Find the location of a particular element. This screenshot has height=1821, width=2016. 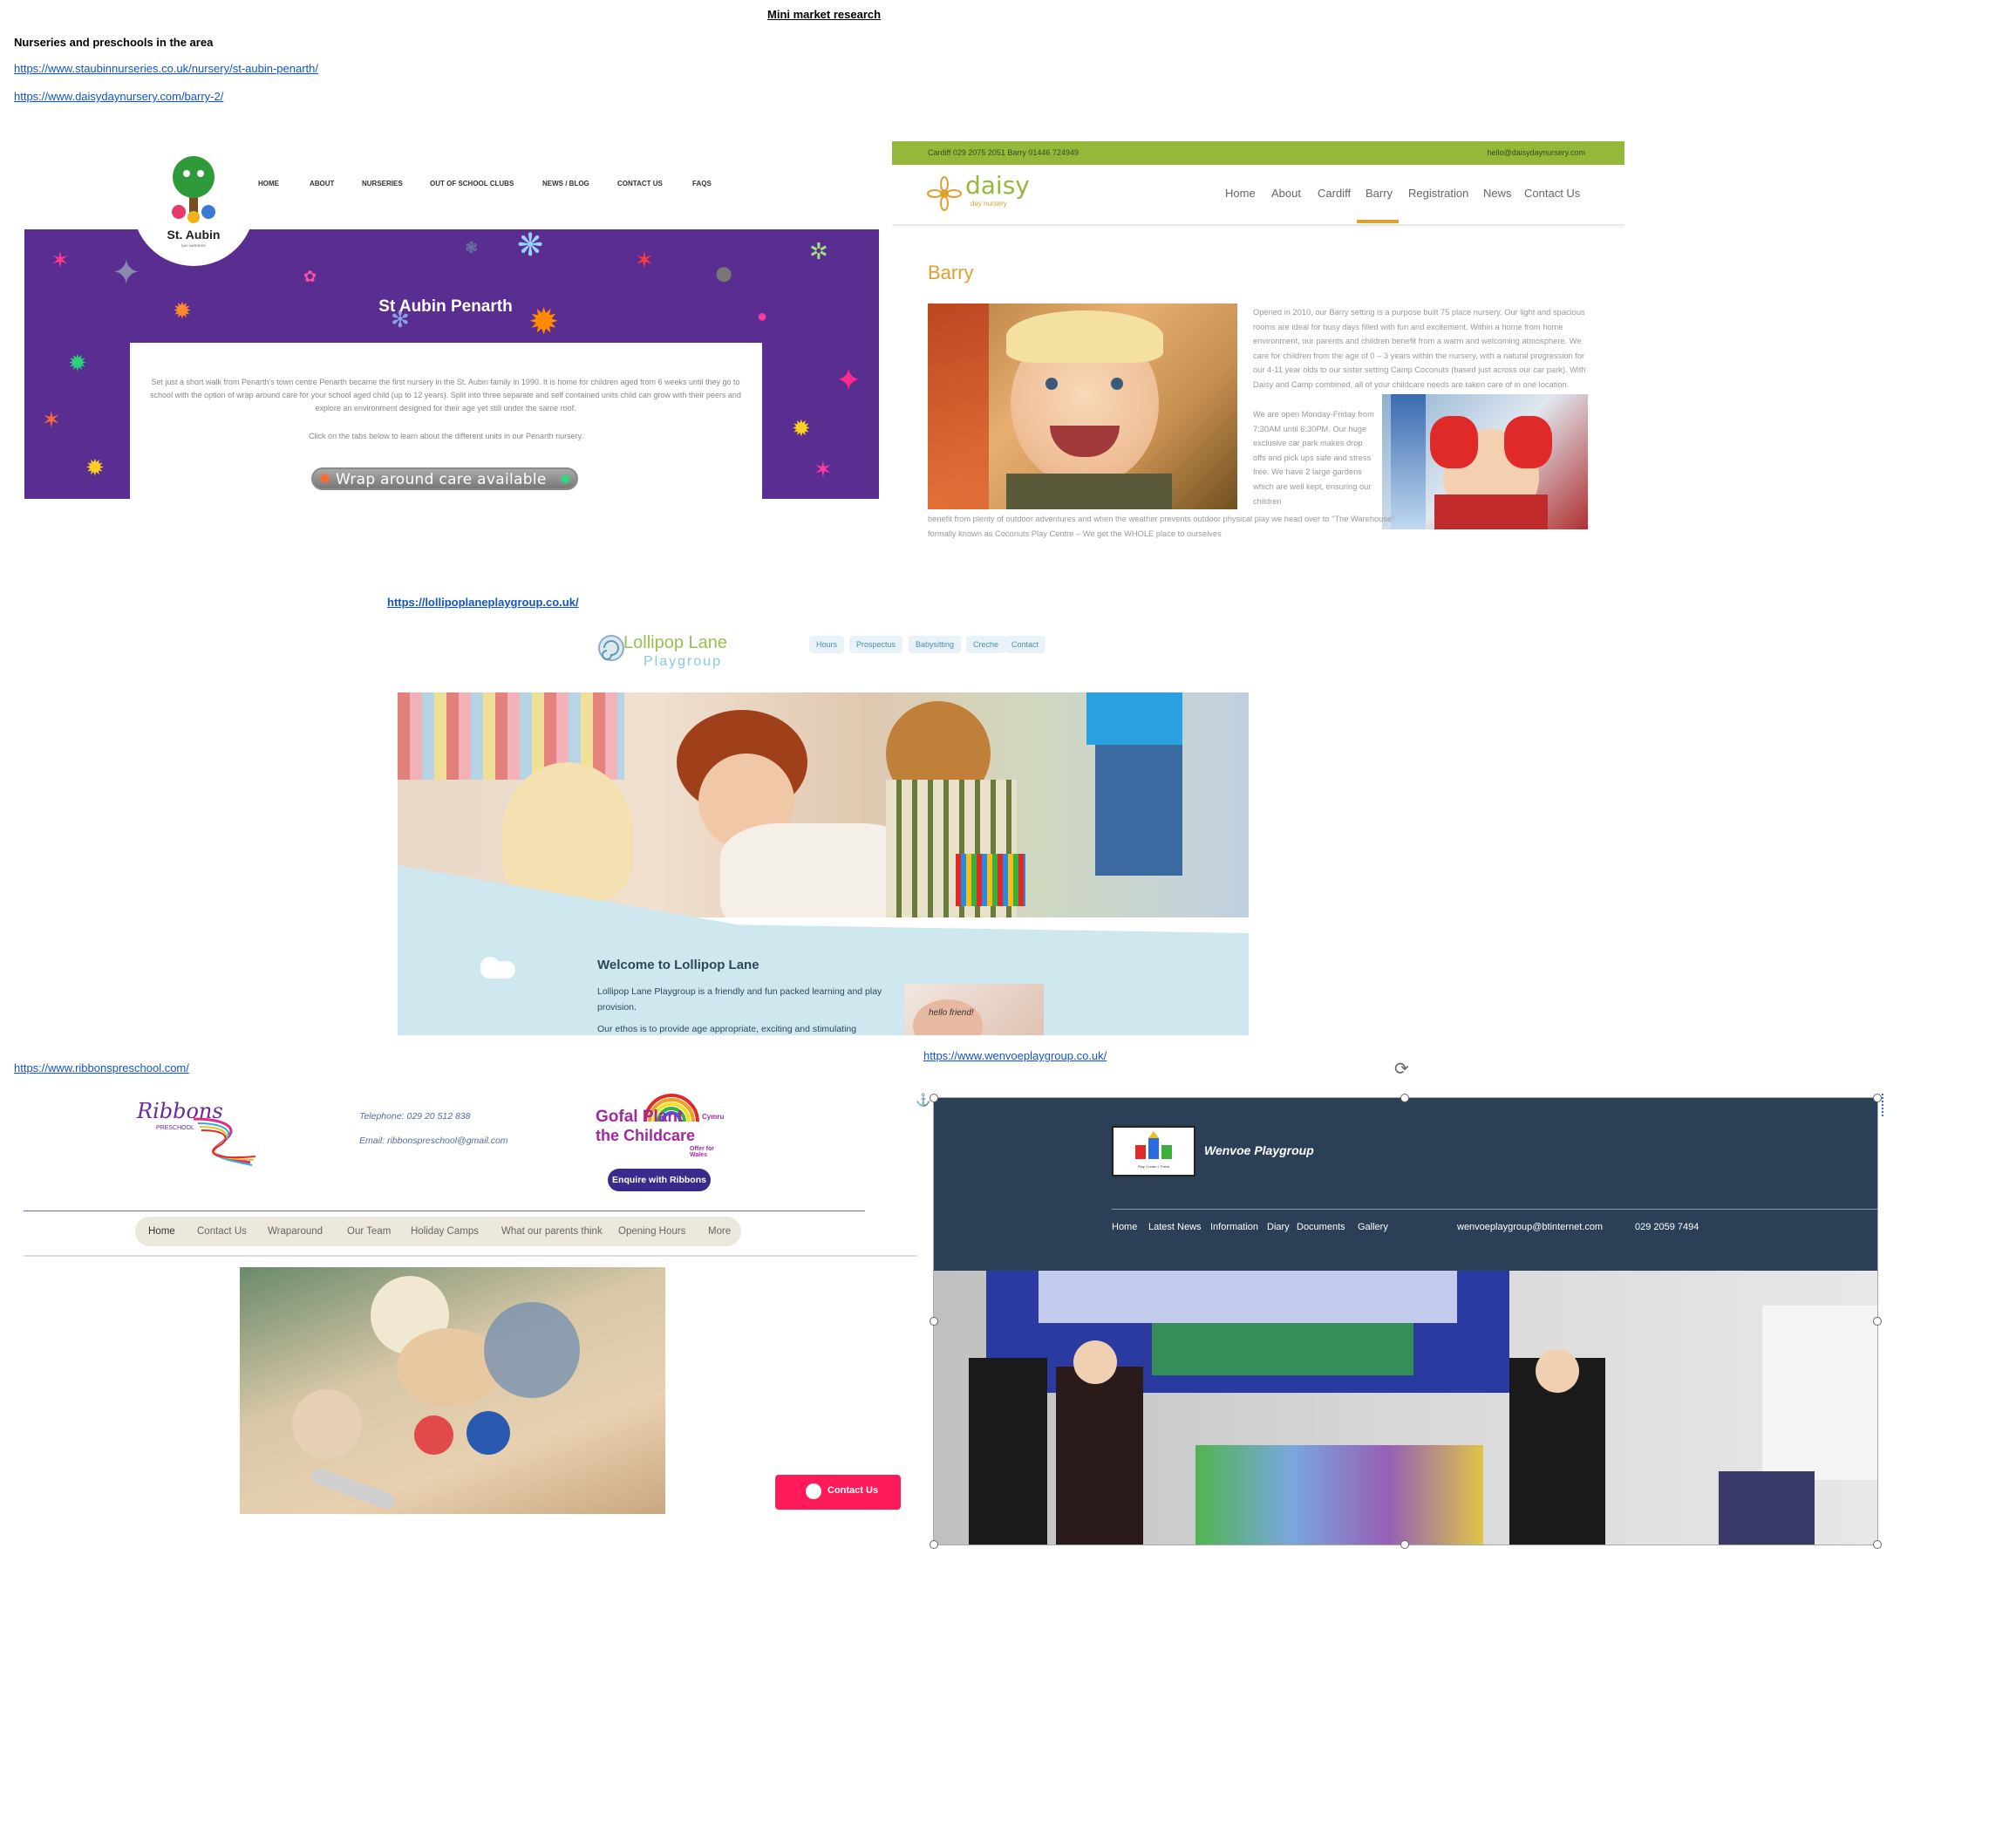

ribbons-nav-team: Our Team is located at coordinates (369, 1231).